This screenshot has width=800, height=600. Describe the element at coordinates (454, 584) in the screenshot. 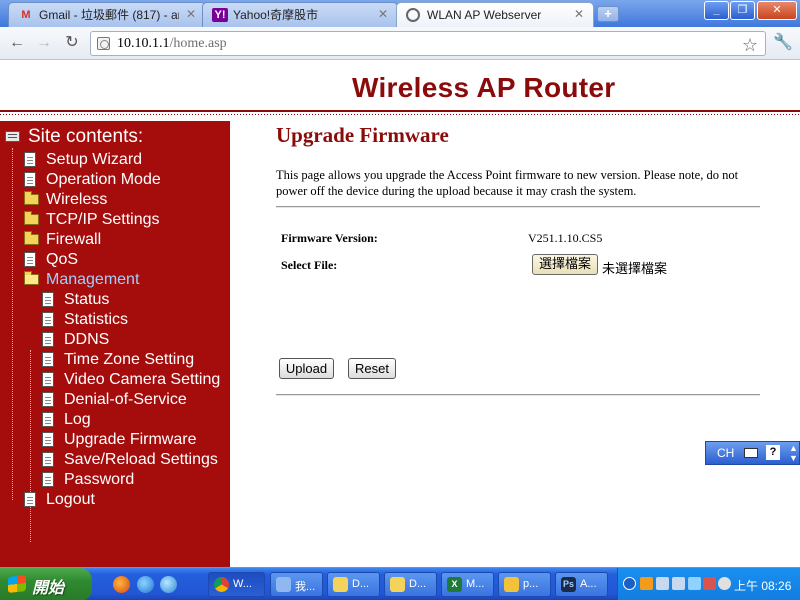

I see `excel-icon: X` at that location.